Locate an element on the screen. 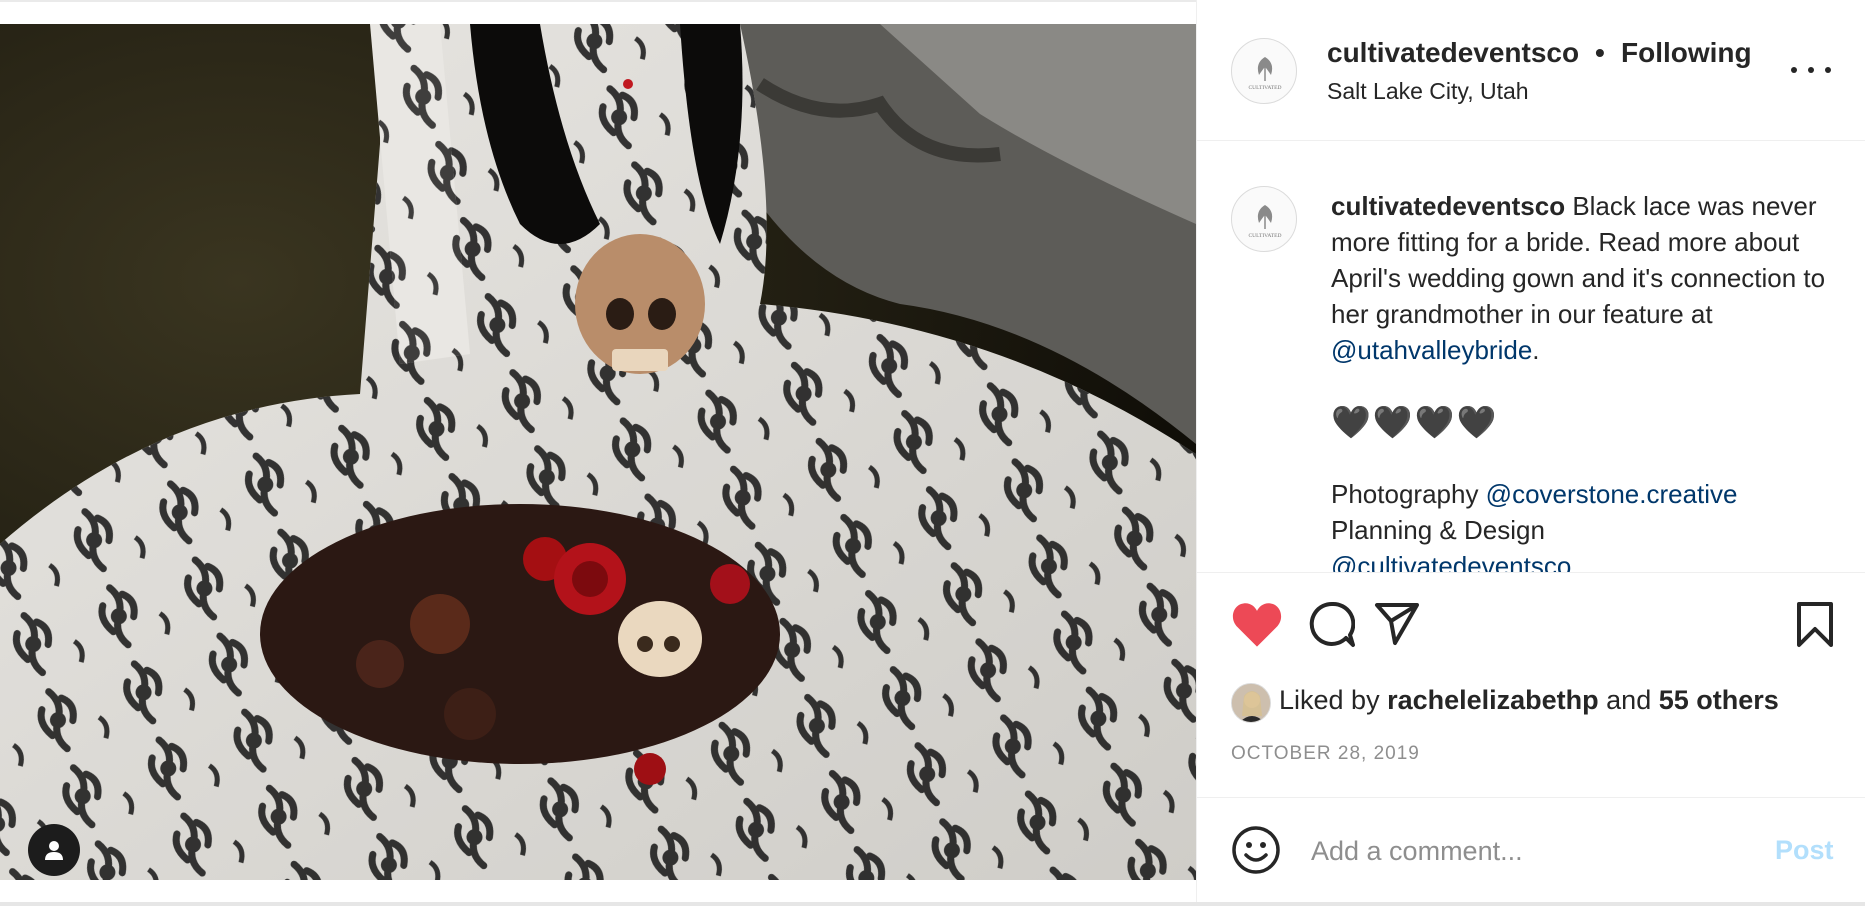 This screenshot has width=1865, height=906. share-icon is located at coordinates (1397, 624).